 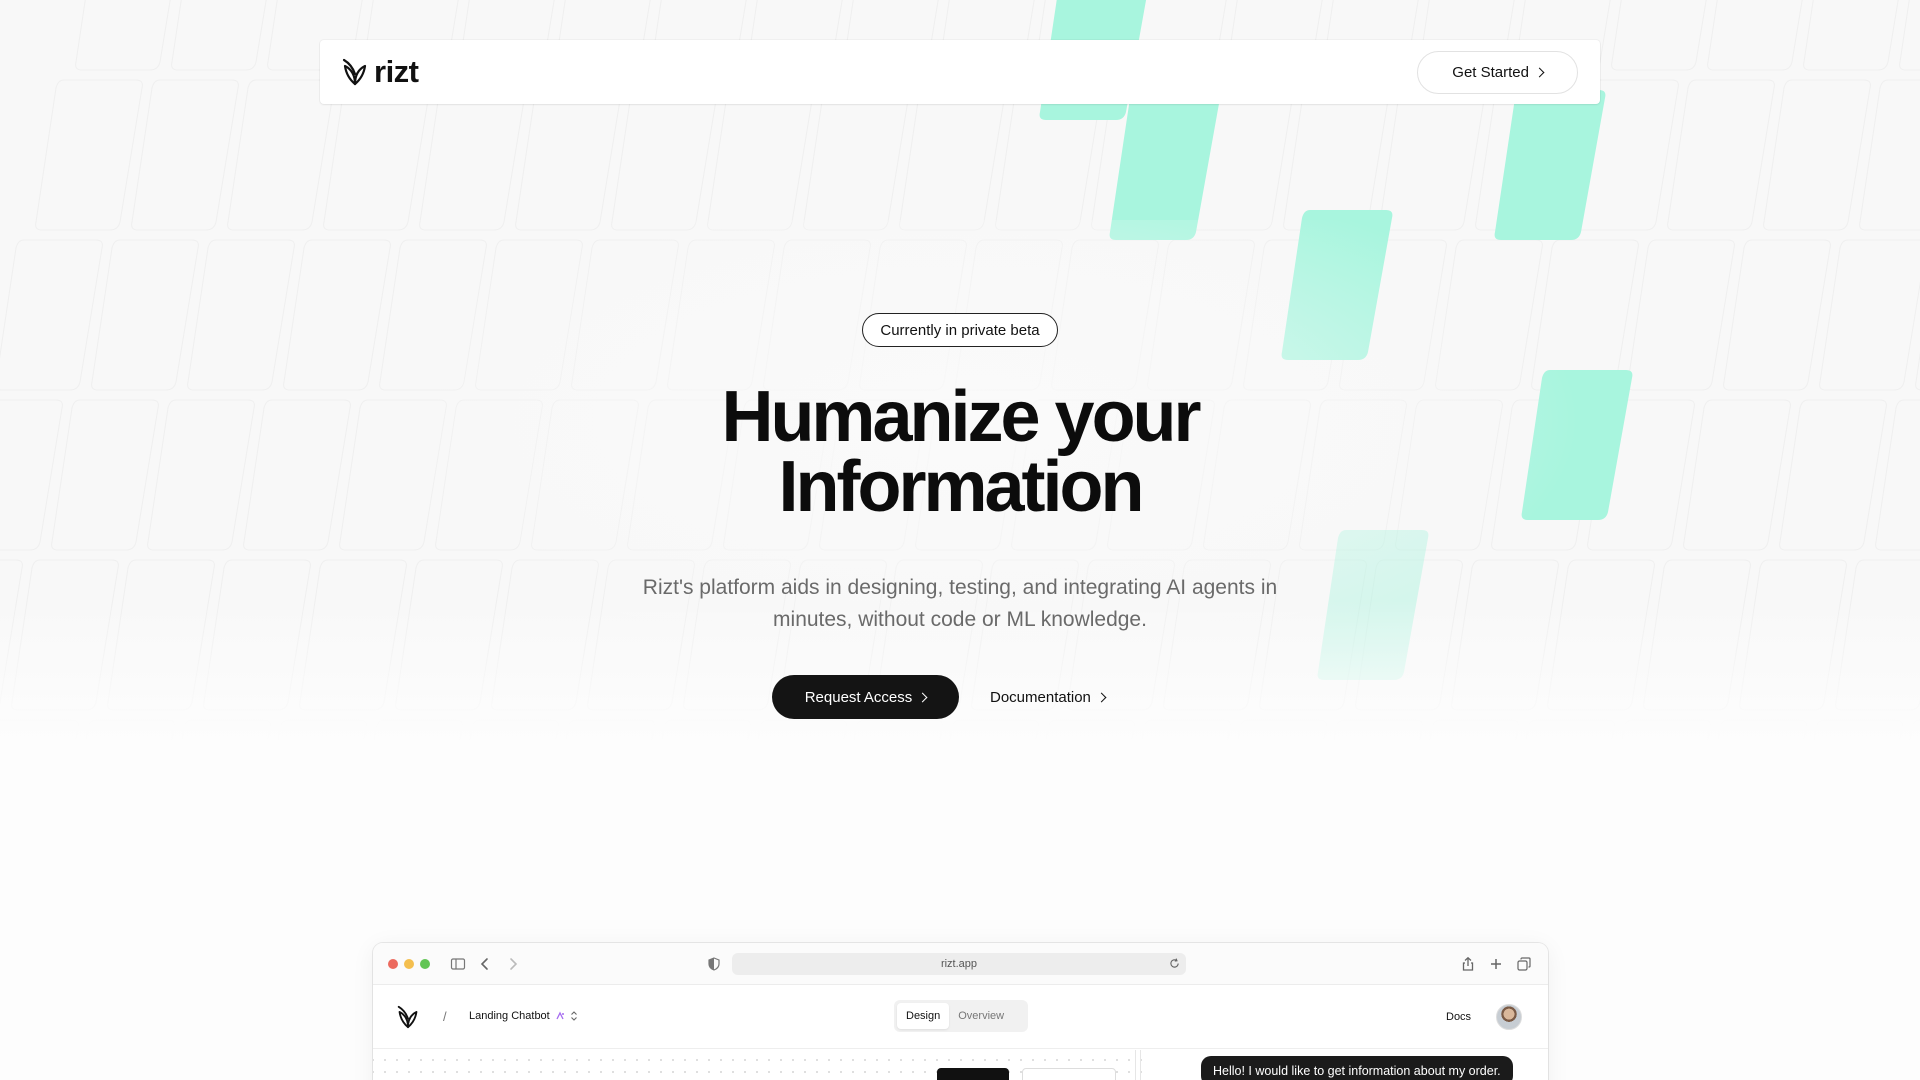 I want to click on panel-resize-handle, so click(x=1138, y=1065).